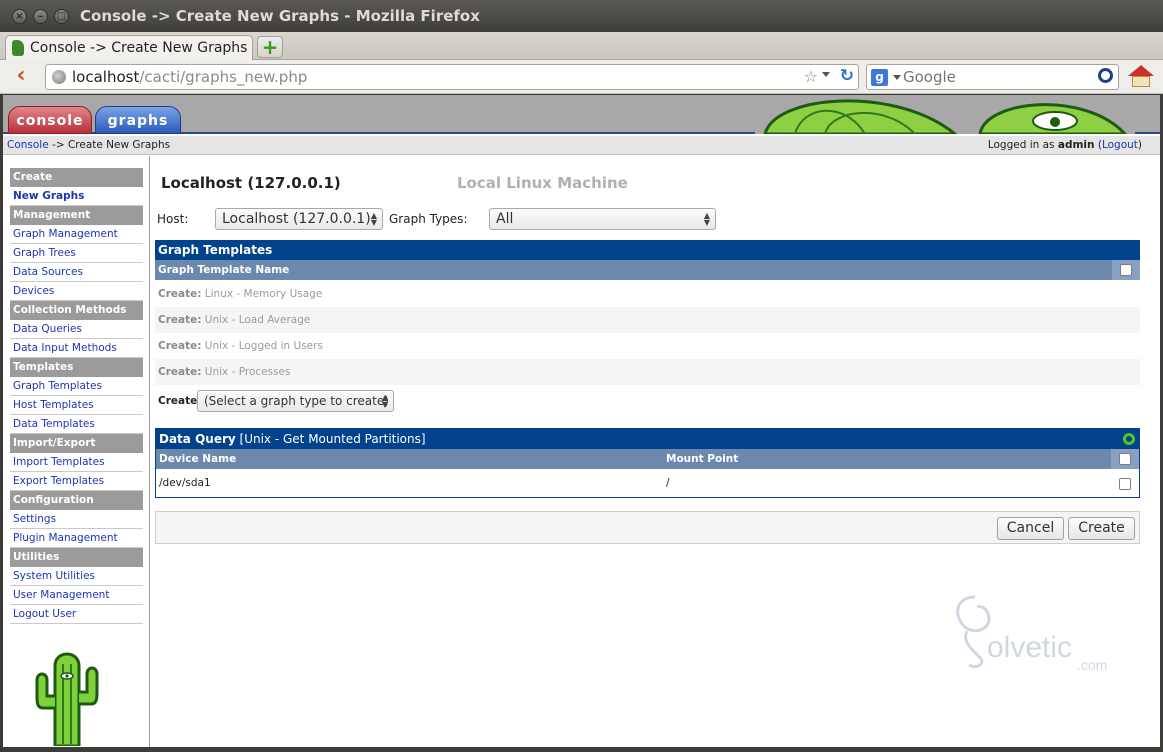 Image resolution: width=1163 pixels, height=752 pixels. I want to click on host-description: Local Linux Machine, so click(542, 183).